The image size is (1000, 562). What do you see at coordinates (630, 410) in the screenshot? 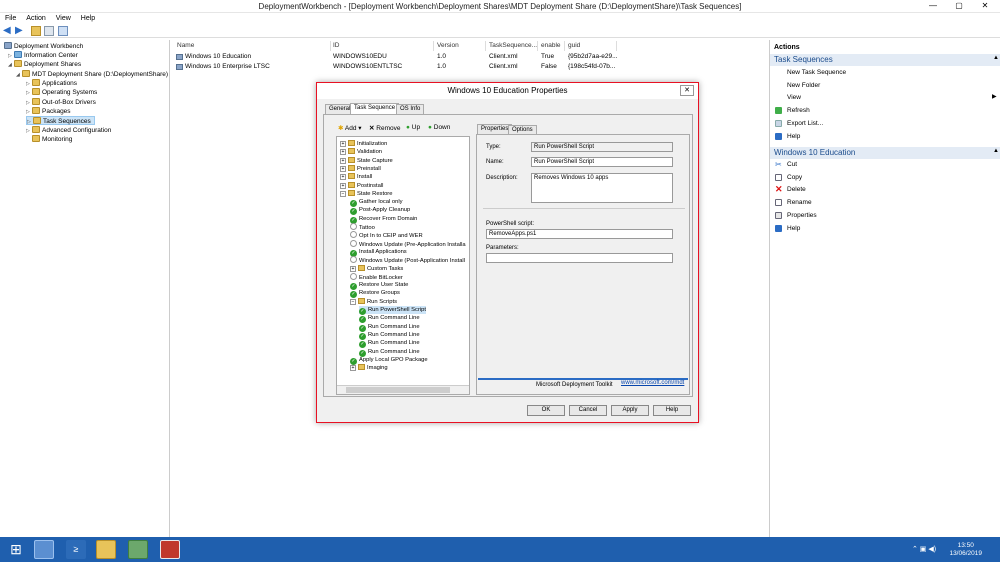
I see `apply-button: Apply` at bounding box center [630, 410].